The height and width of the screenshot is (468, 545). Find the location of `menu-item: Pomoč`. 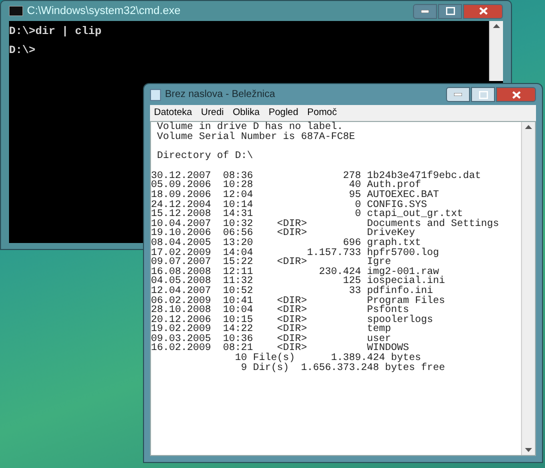

menu-item: Pomoč is located at coordinates (322, 113).